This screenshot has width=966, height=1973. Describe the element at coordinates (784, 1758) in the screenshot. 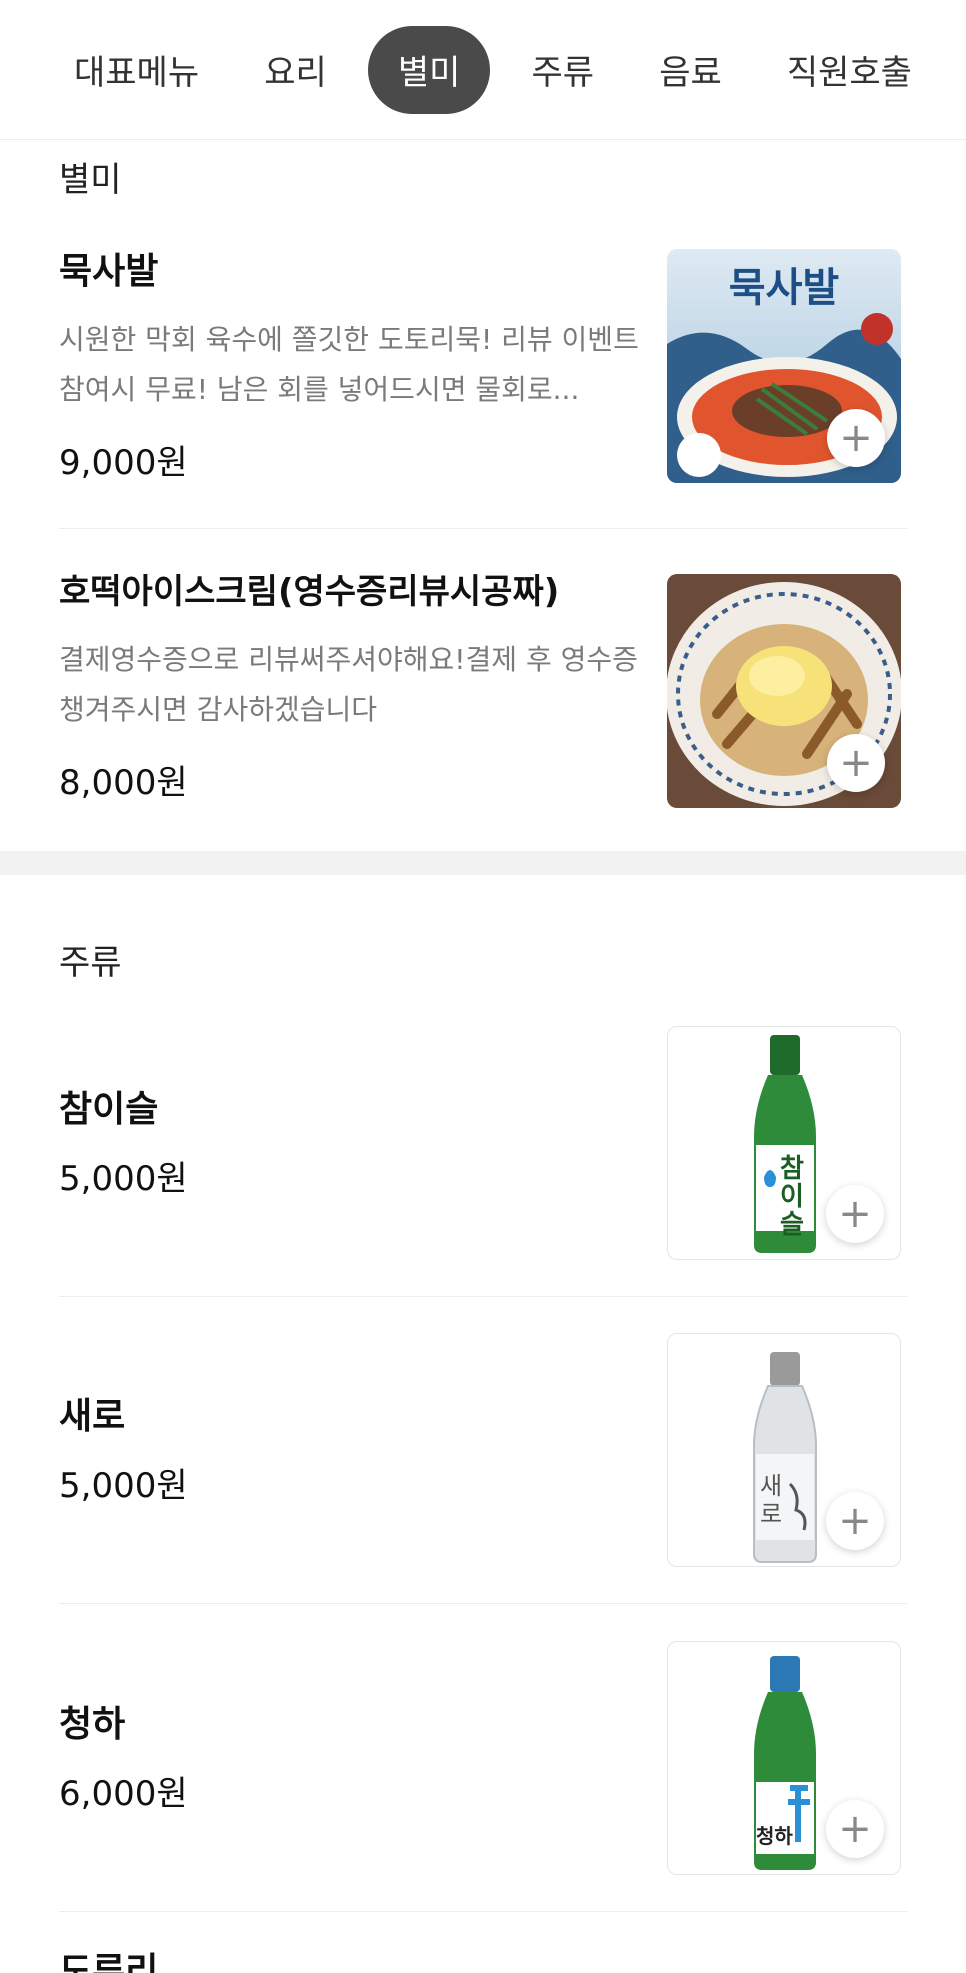

I see `item-image: 청하 +` at that location.